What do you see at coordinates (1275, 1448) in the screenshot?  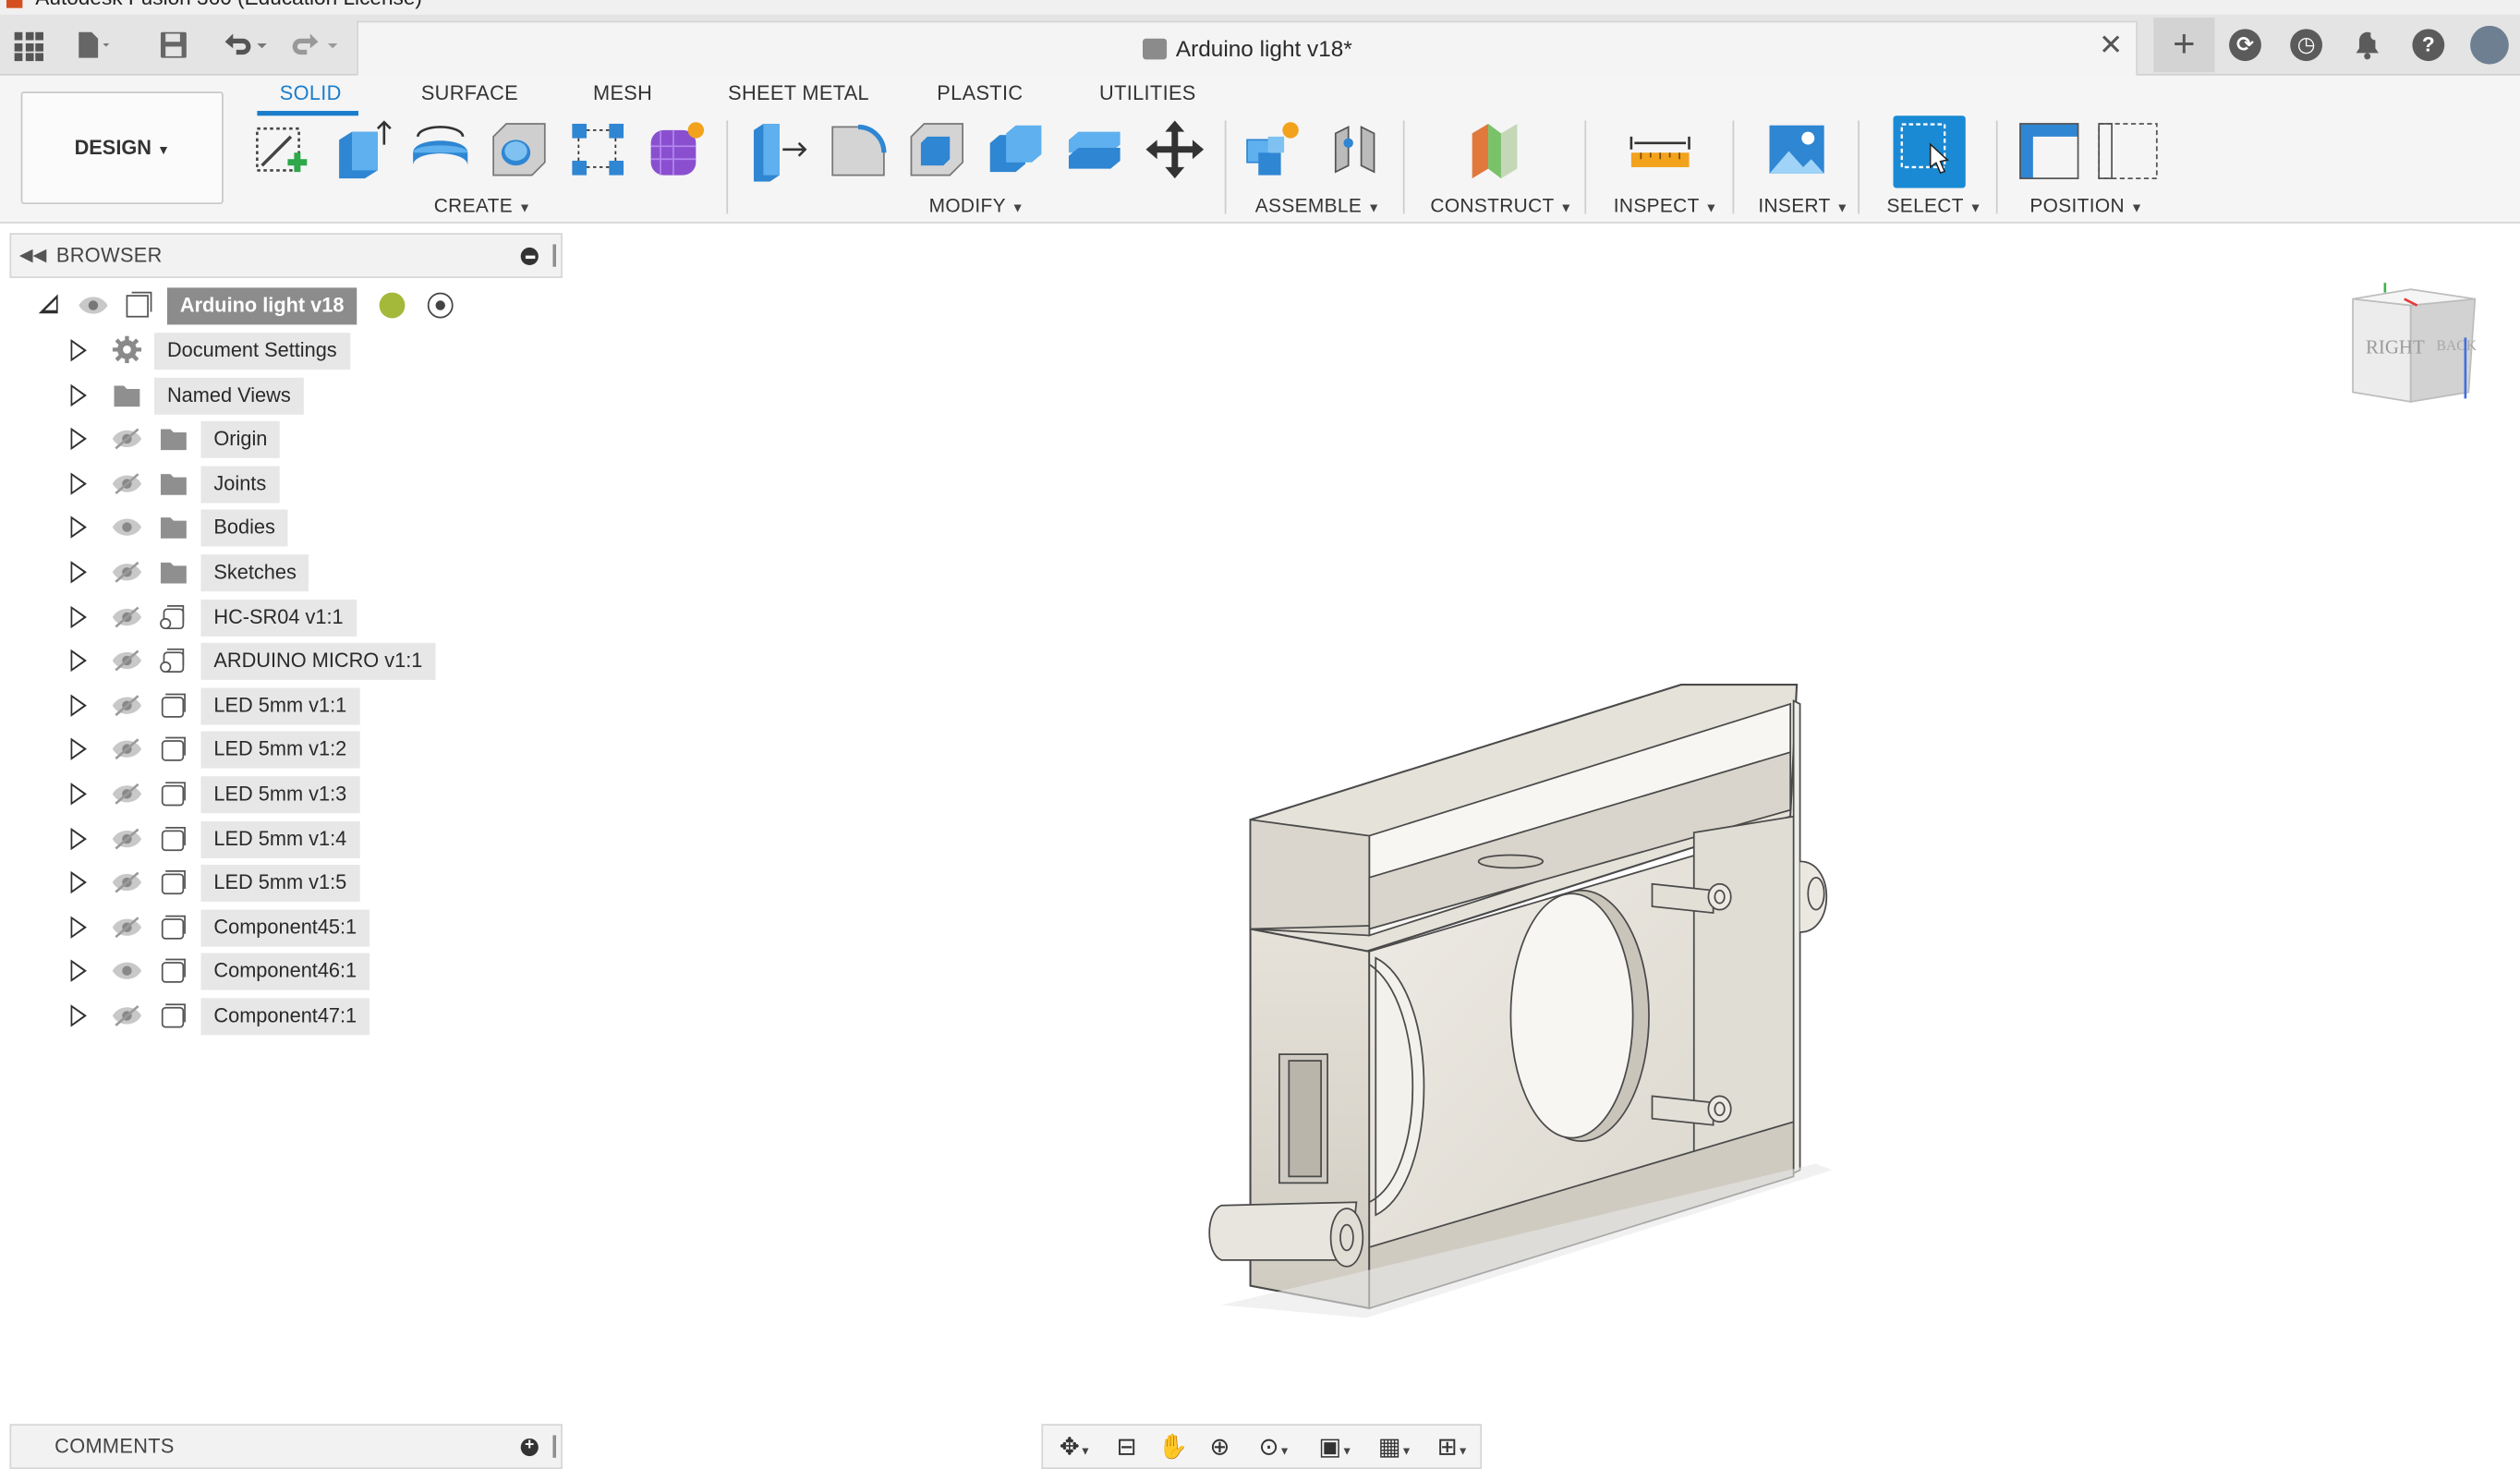 I see `fit-tool: ⊙▼` at bounding box center [1275, 1448].